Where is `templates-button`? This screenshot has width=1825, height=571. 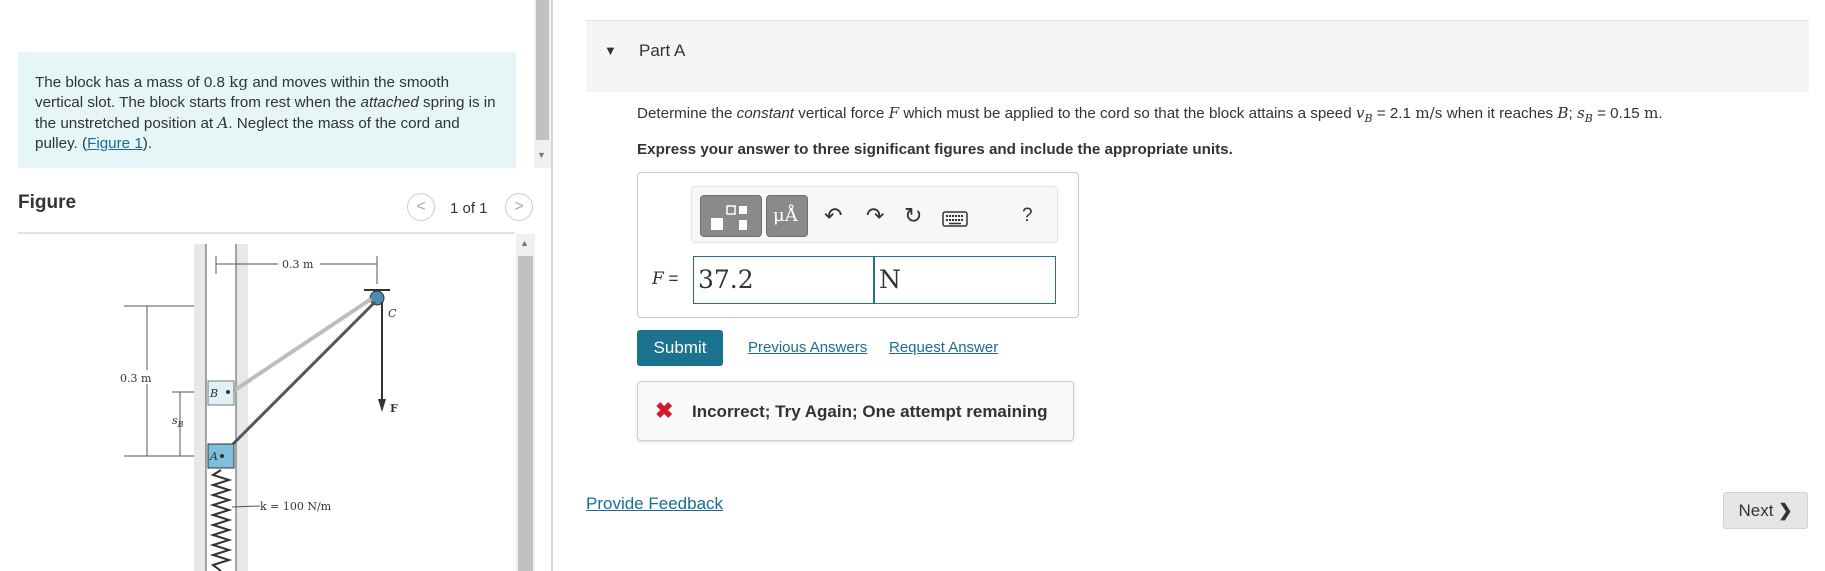
templates-button is located at coordinates (731, 216).